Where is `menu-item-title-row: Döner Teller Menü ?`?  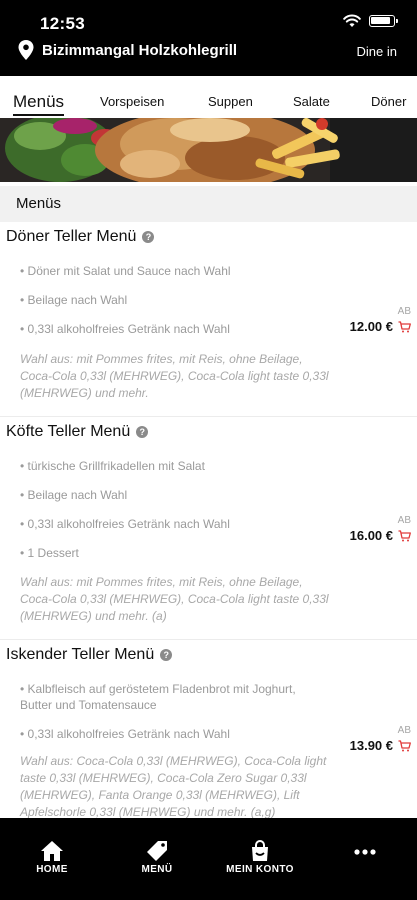 menu-item-title-row: Döner Teller Menü ? is located at coordinates (80, 237).